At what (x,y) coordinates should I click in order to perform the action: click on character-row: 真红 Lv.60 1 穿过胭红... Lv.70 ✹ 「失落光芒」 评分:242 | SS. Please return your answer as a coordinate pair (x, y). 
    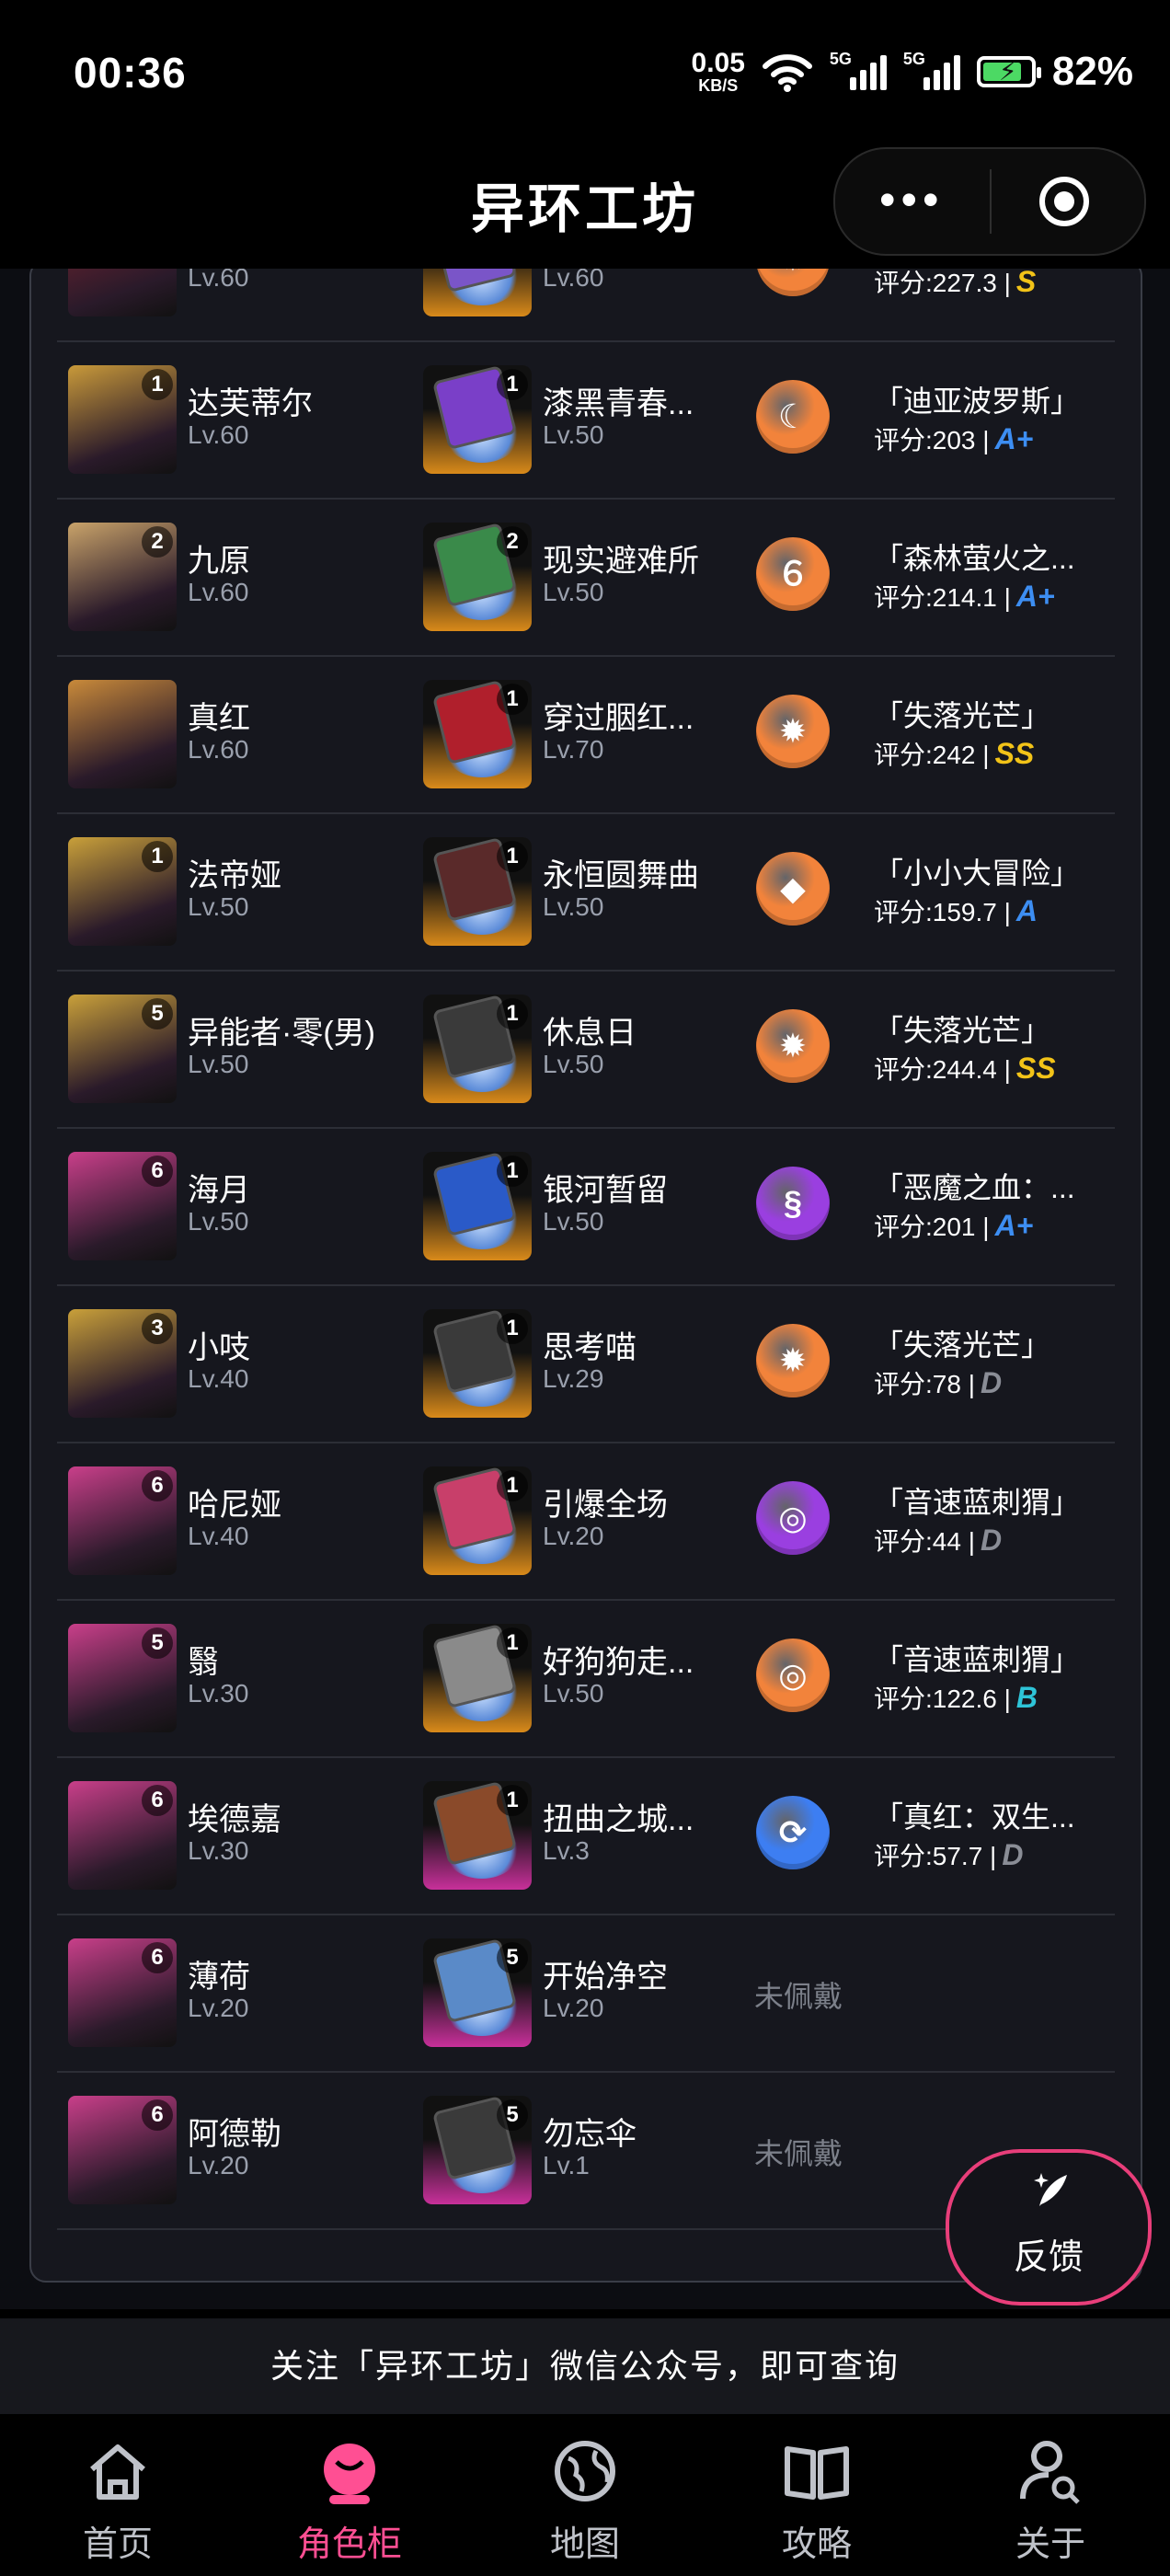
    Looking at the image, I should click on (586, 735).